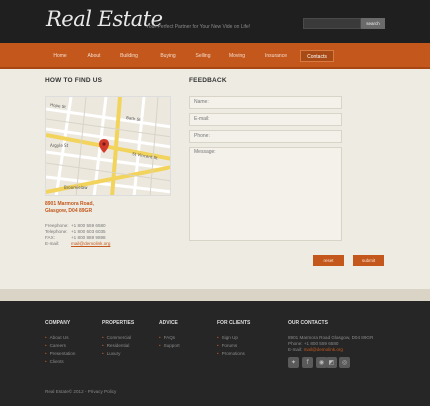 This screenshot has height=406, width=430. Describe the element at coordinates (227, 345) in the screenshot. I see `footer-link-forums: Forums` at that location.